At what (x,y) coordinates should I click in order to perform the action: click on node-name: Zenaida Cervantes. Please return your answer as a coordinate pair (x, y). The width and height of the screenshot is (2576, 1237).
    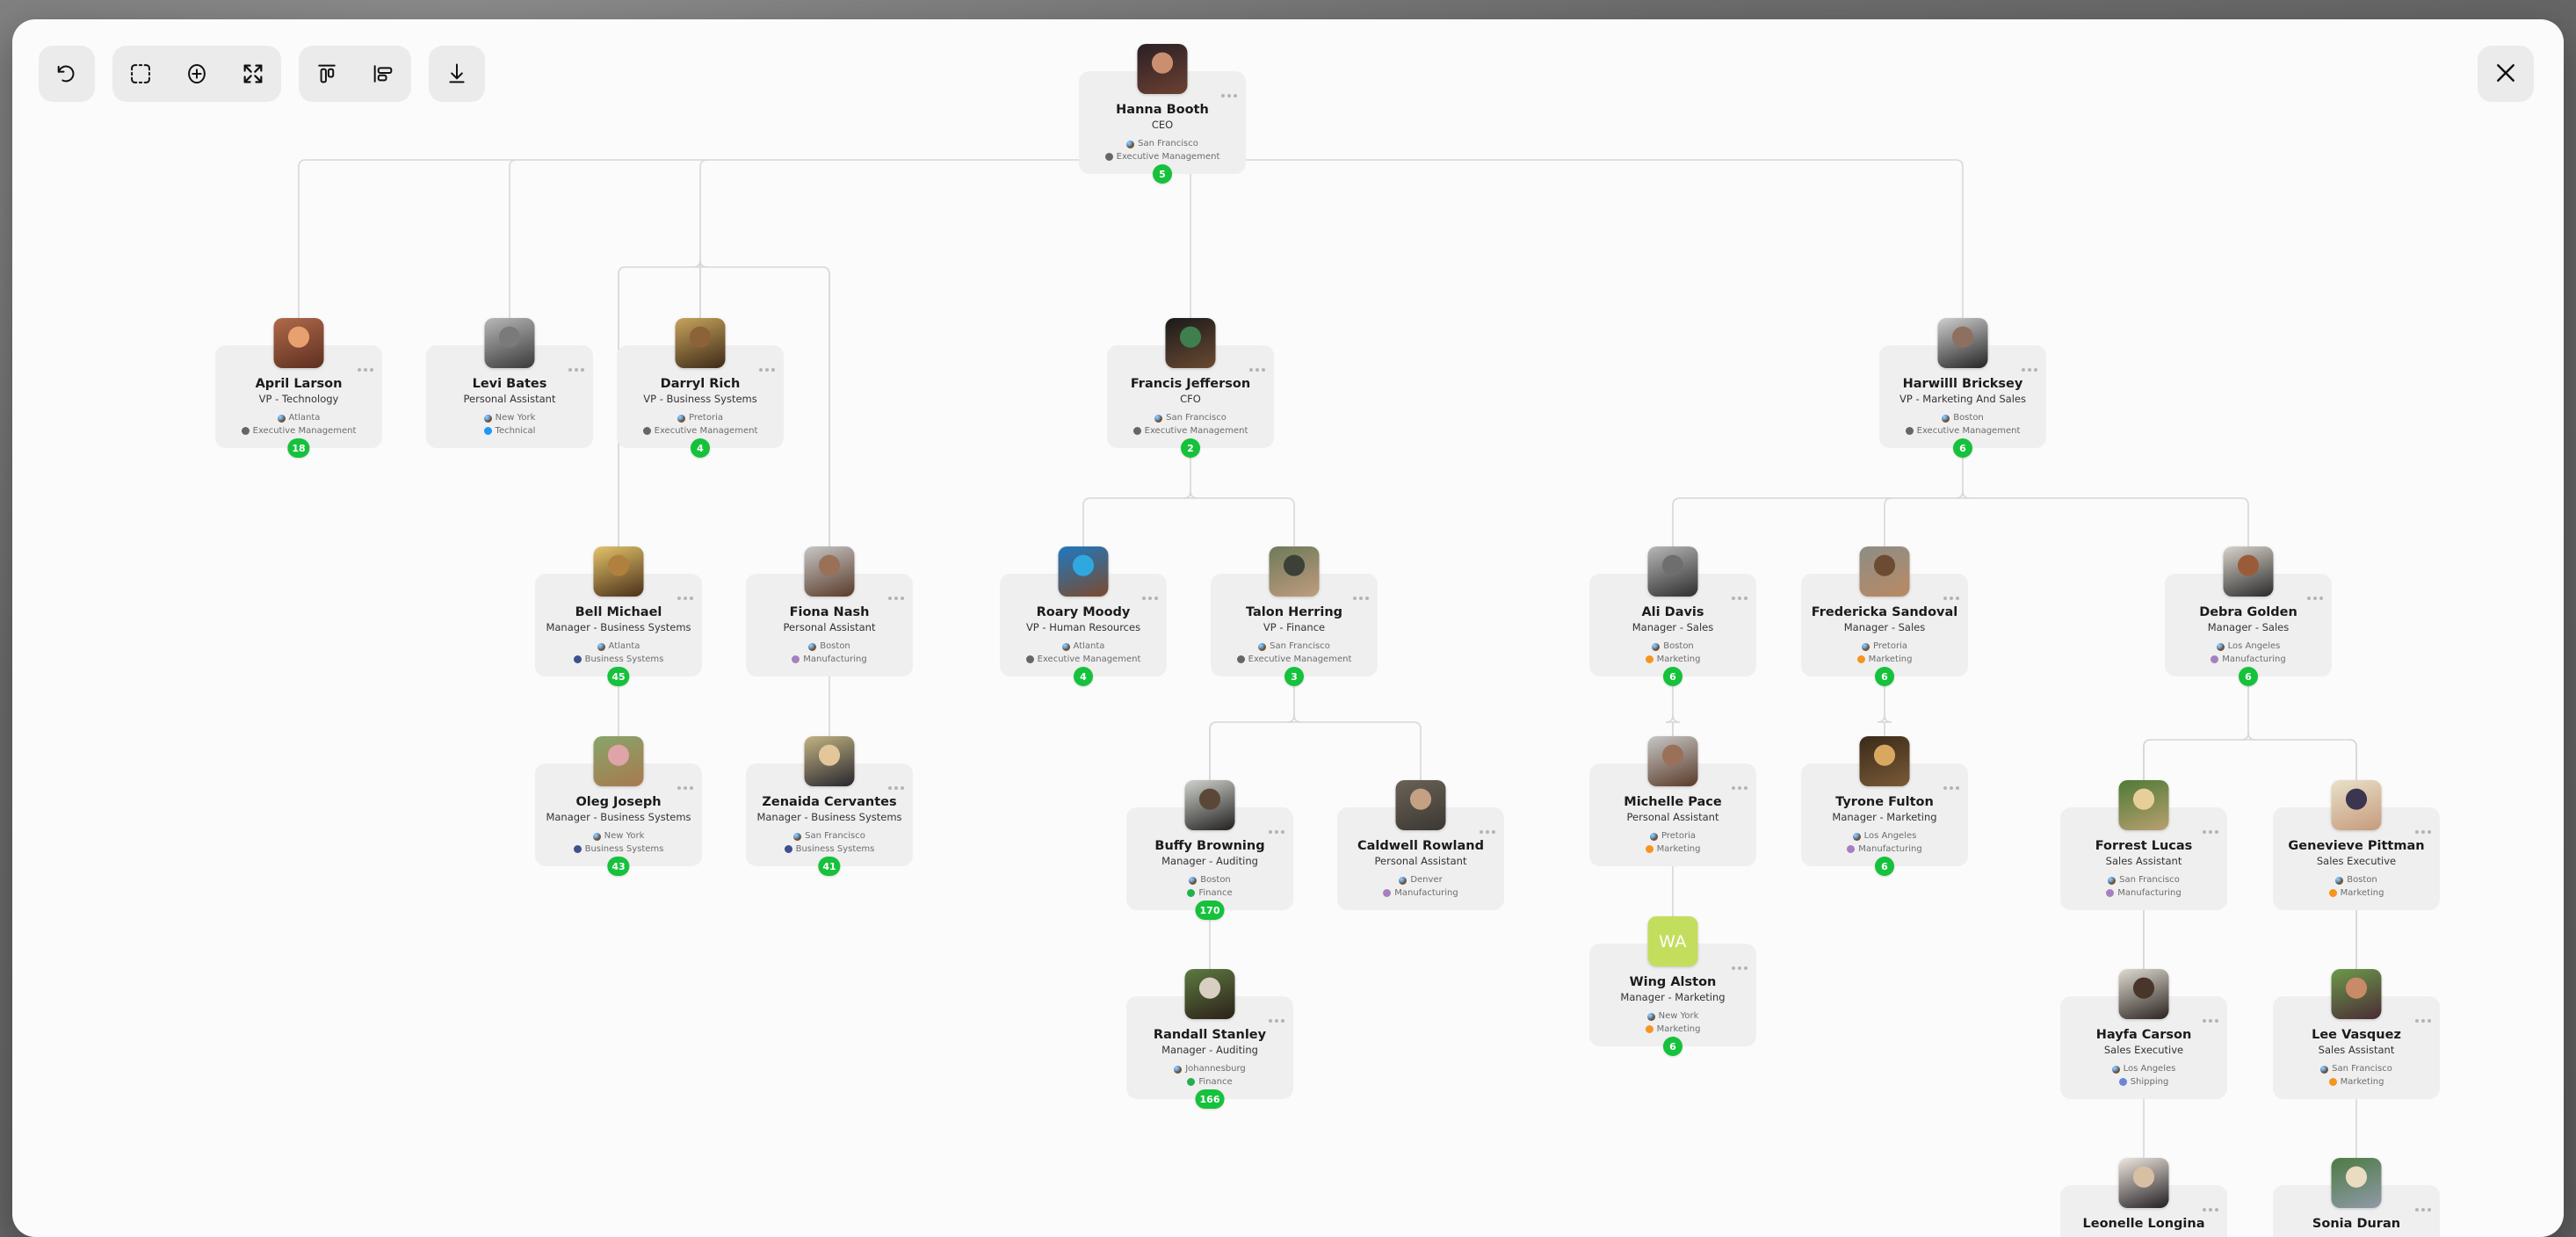
    Looking at the image, I should click on (829, 802).